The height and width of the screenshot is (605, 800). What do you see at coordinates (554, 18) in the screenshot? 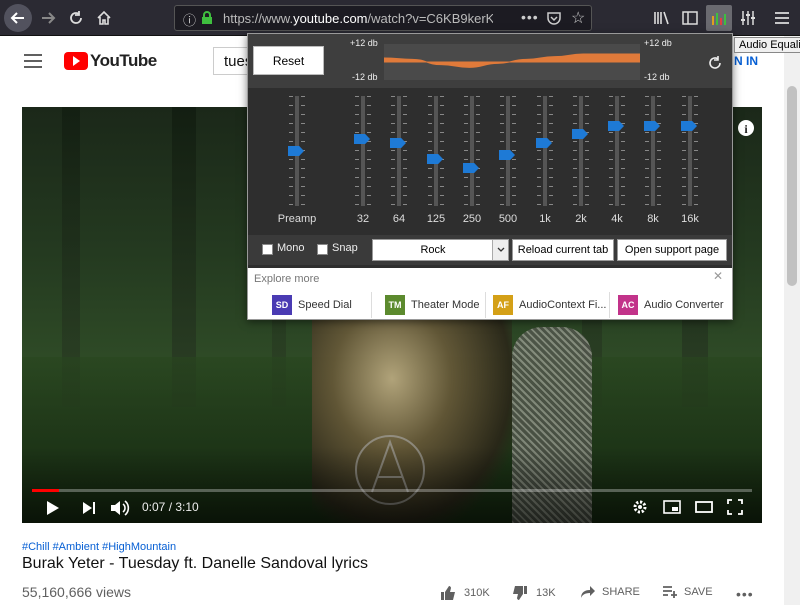
I see `pocket-icon` at bounding box center [554, 18].